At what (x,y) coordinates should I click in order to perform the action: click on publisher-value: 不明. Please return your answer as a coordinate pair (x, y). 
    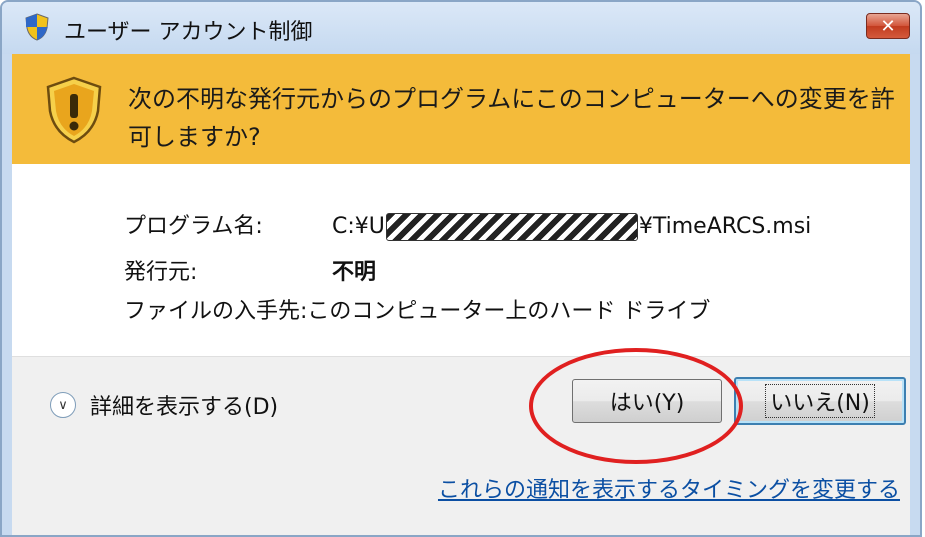
    Looking at the image, I should click on (354, 272).